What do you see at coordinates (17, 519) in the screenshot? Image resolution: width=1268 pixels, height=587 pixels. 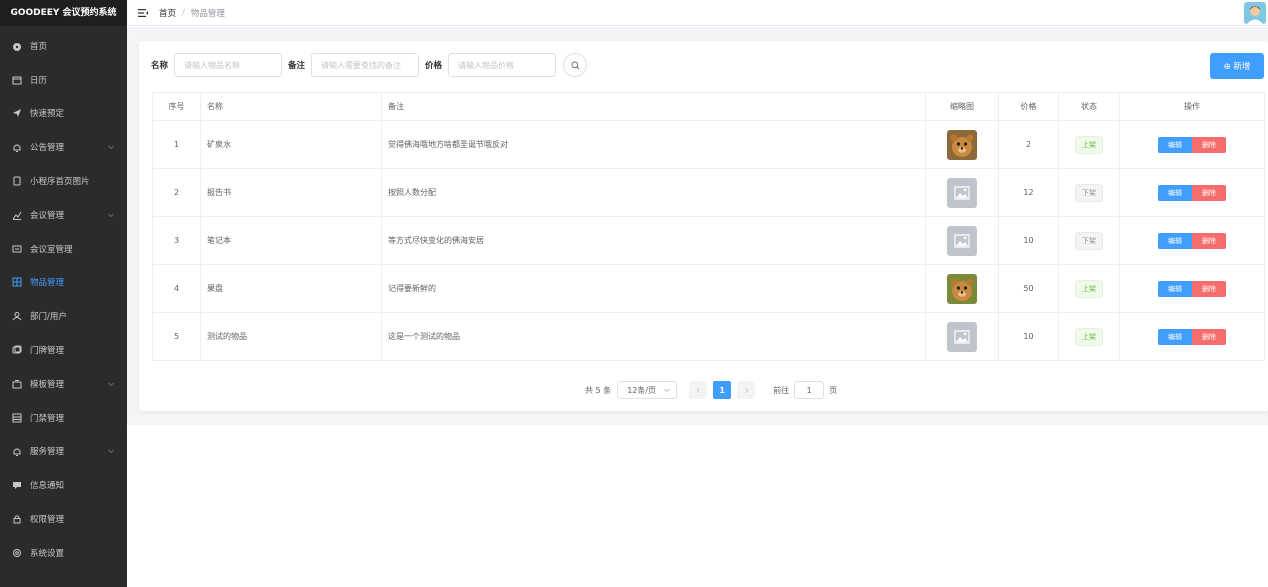 I see `lock-icon` at bounding box center [17, 519].